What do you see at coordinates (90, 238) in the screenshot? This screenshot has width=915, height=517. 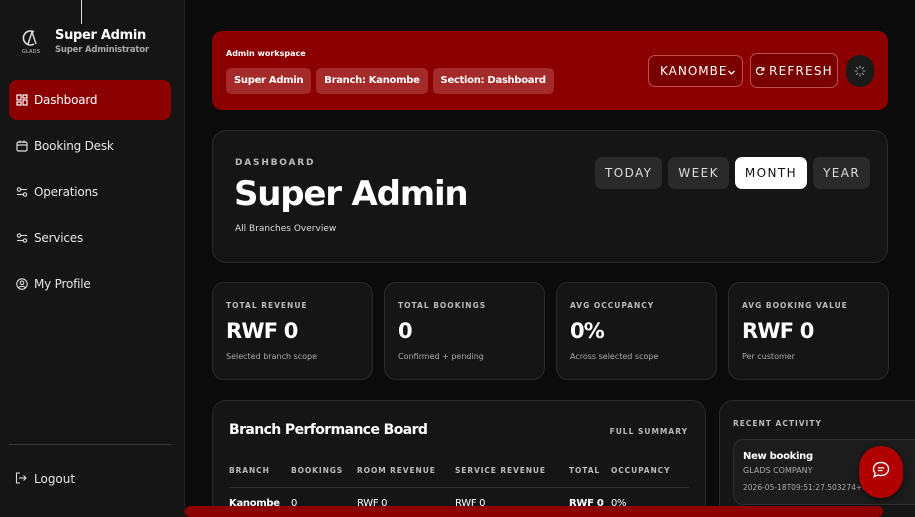 I see `sidebar-item-services: Services` at bounding box center [90, 238].